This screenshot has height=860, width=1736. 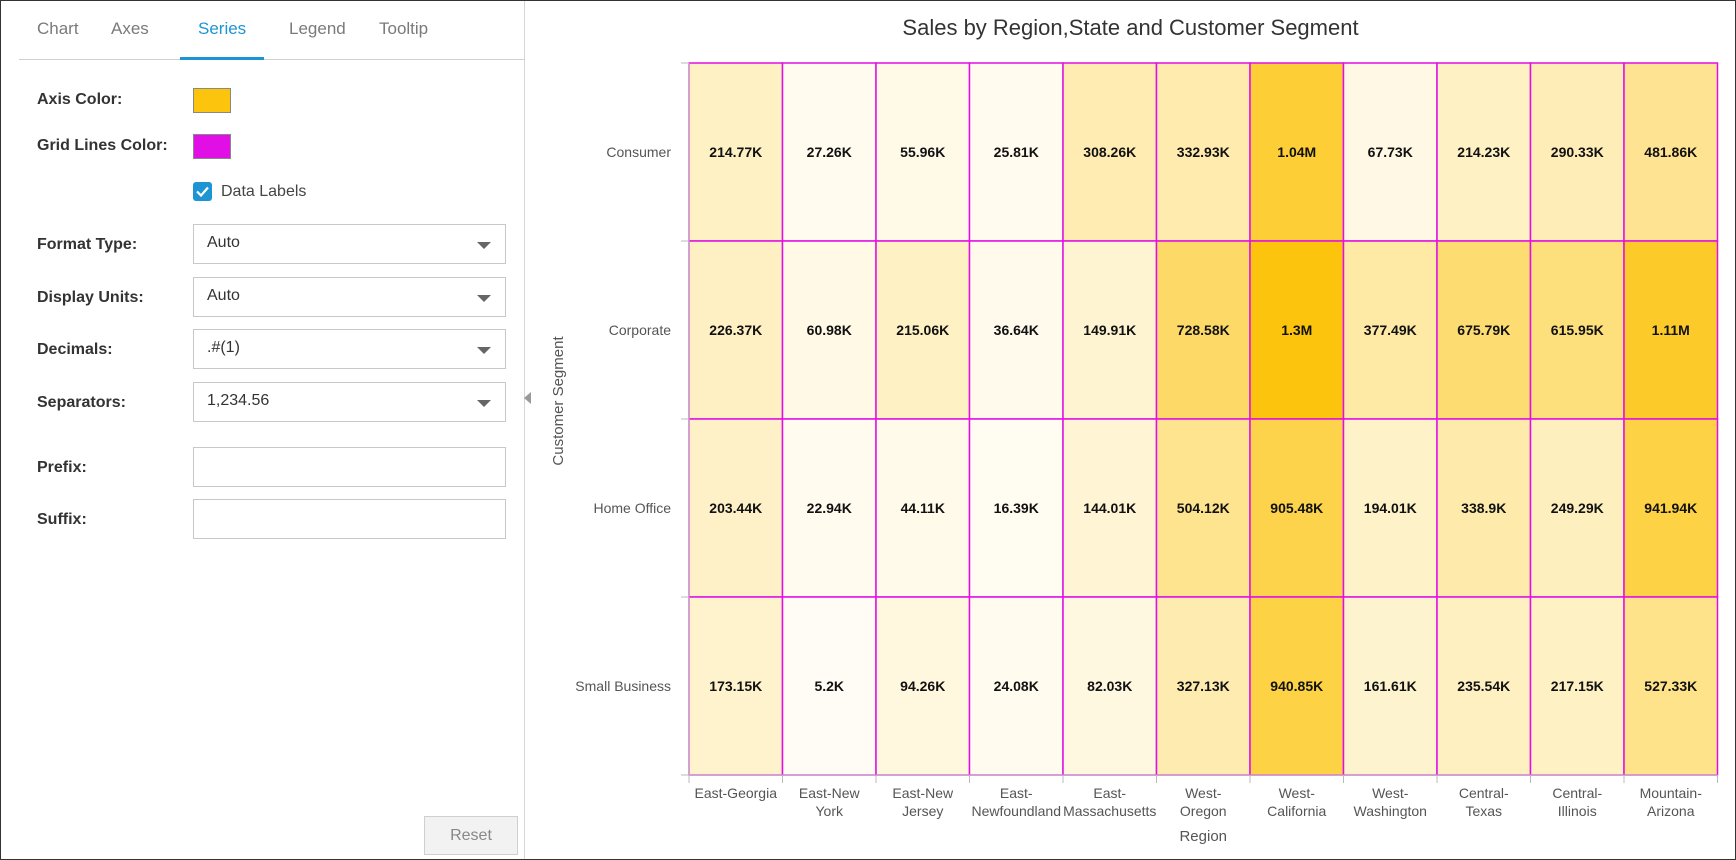 What do you see at coordinates (1577, 152) in the screenshot?
I see `data-label: 290.33K` at bounding box center [1577, 152].